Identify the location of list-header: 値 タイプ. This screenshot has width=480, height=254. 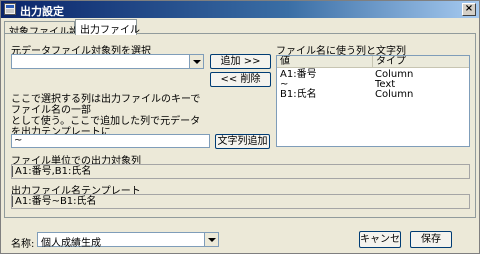
(373, 62).